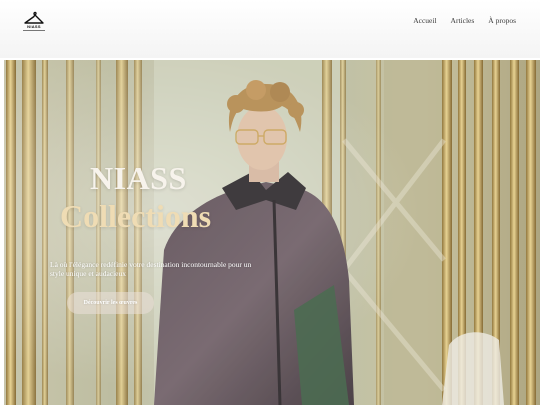  What do you see at coordinates (270, 29) in the screenshot?
I see `site-header: NIASS Accueil Articles À propos` at bounding box center [270, 29].